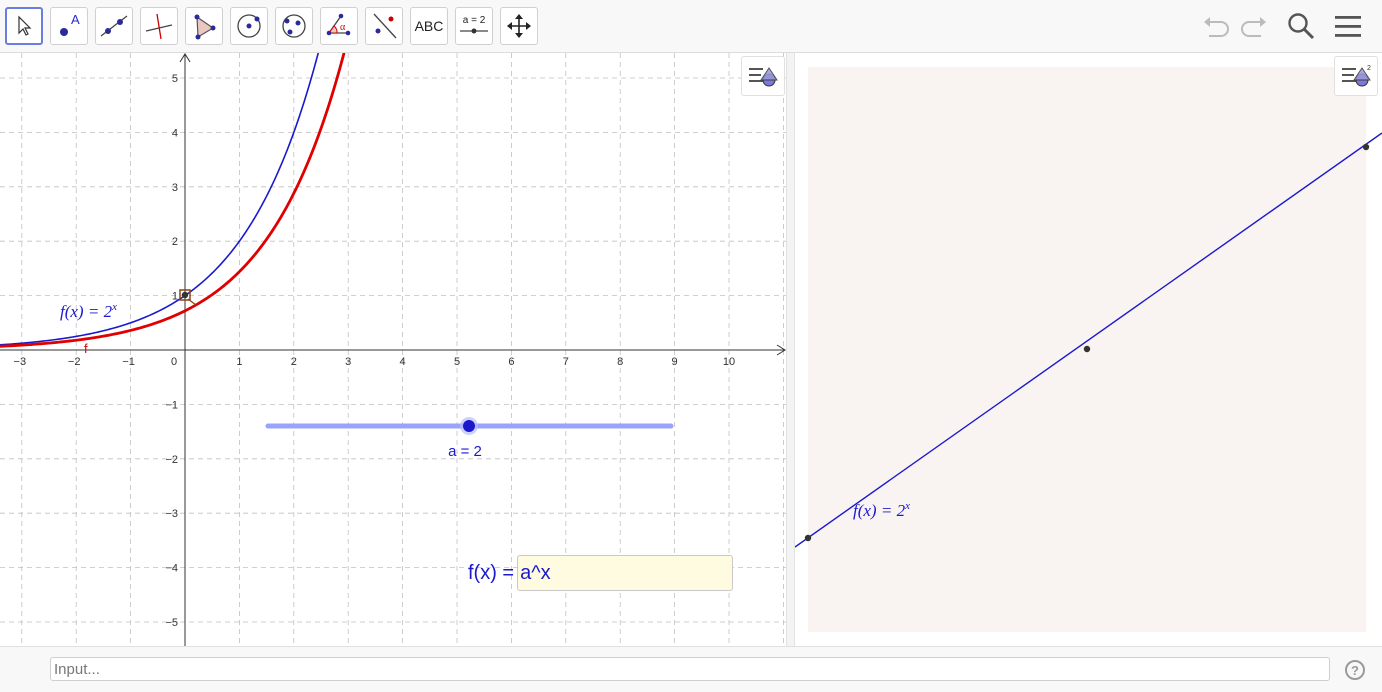 This screenshot has height=692, width=1382. I want to click on y-tick-label: 5, so click(175, 79).